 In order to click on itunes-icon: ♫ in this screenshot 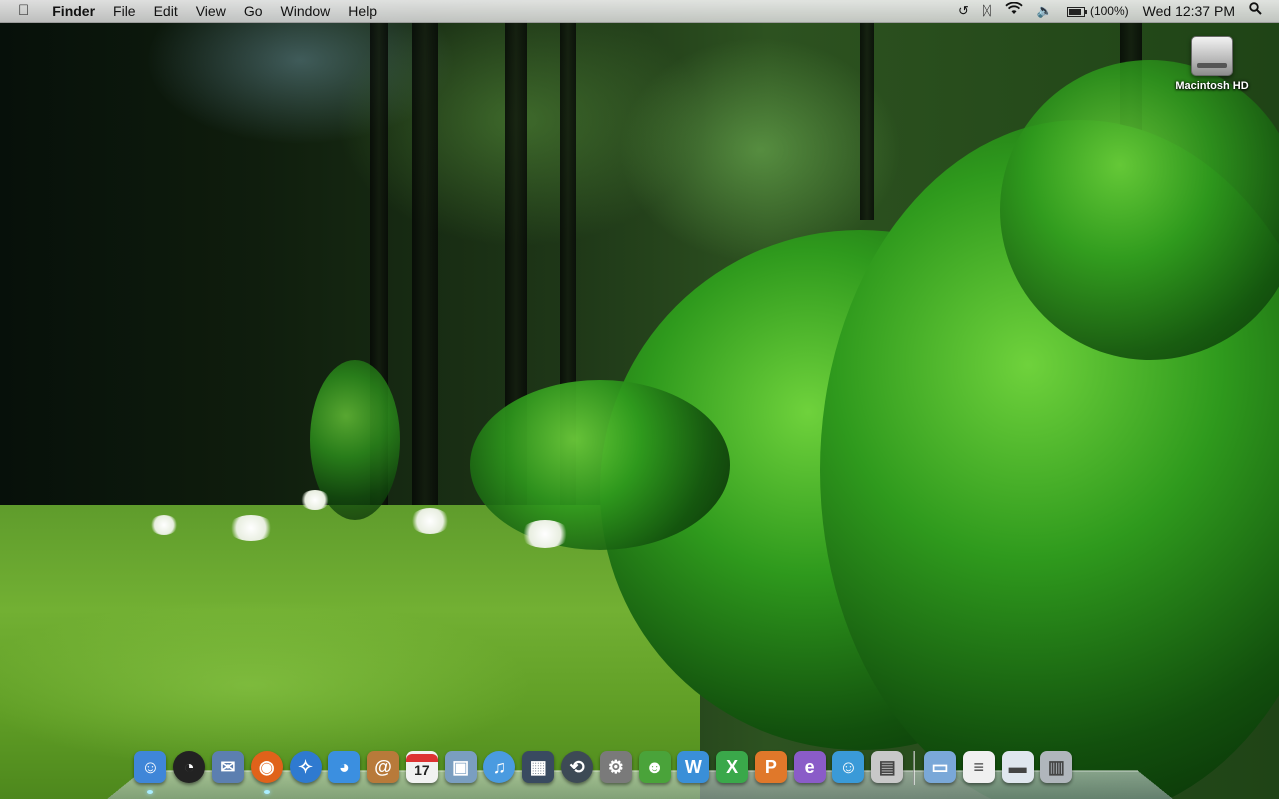, I will do `click(499, 767)`.